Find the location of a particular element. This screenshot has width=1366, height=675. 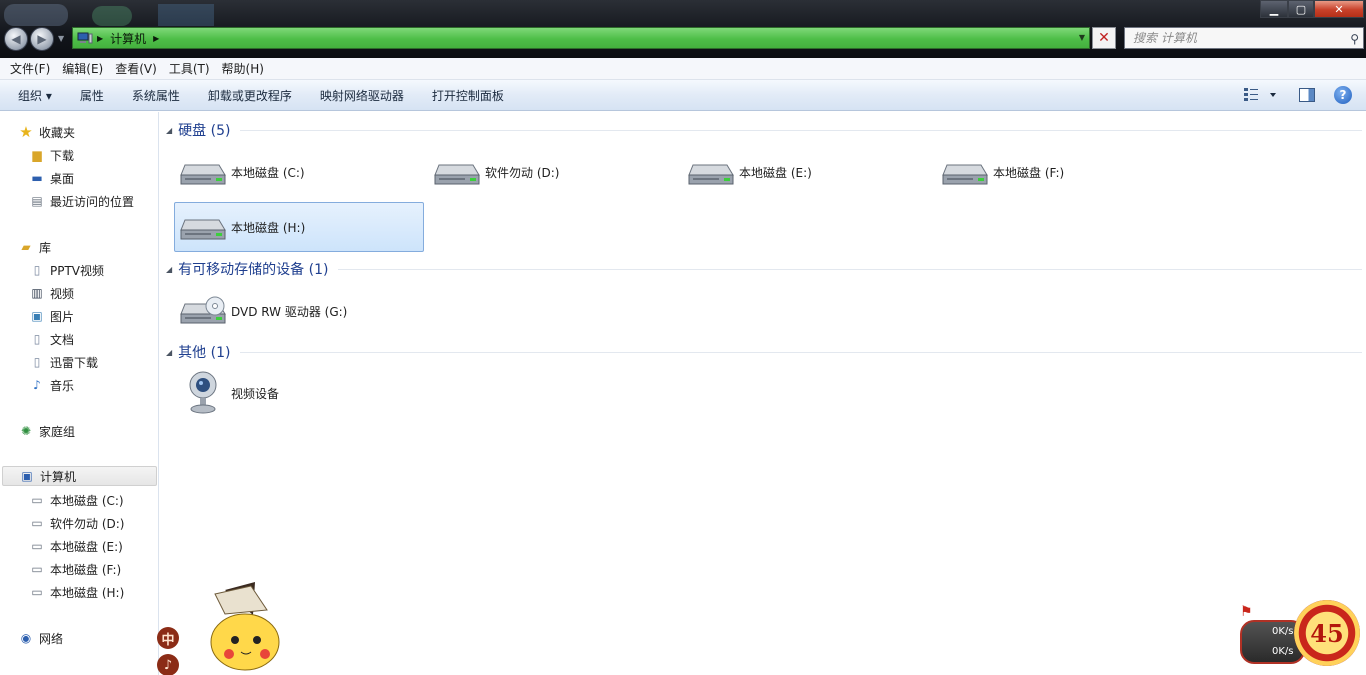

group-hard-disks: ◢ 硬盘 (5) is located at coordinates (764, 130).